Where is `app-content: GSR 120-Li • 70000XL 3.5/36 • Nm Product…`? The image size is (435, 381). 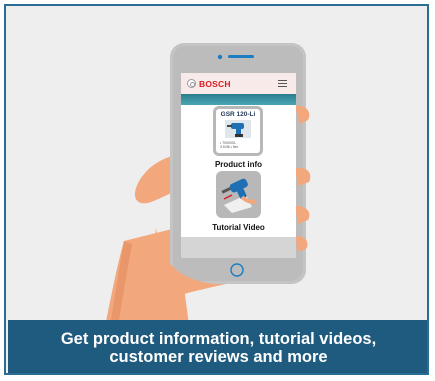 app-content: GSR 120-Li • 70000XL 3.5/36 • Nm Product… is located at coordinates (238, 171).